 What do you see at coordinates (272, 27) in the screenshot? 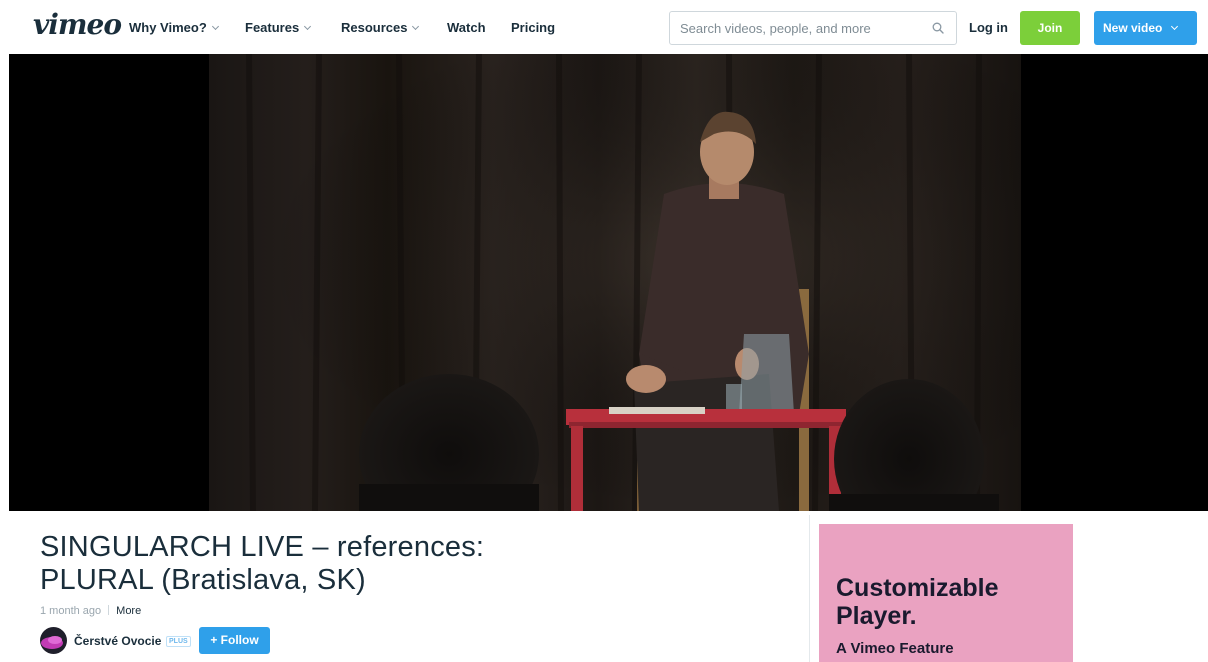
I see `nav-features-label: Features` at bounding box center [272, 27].